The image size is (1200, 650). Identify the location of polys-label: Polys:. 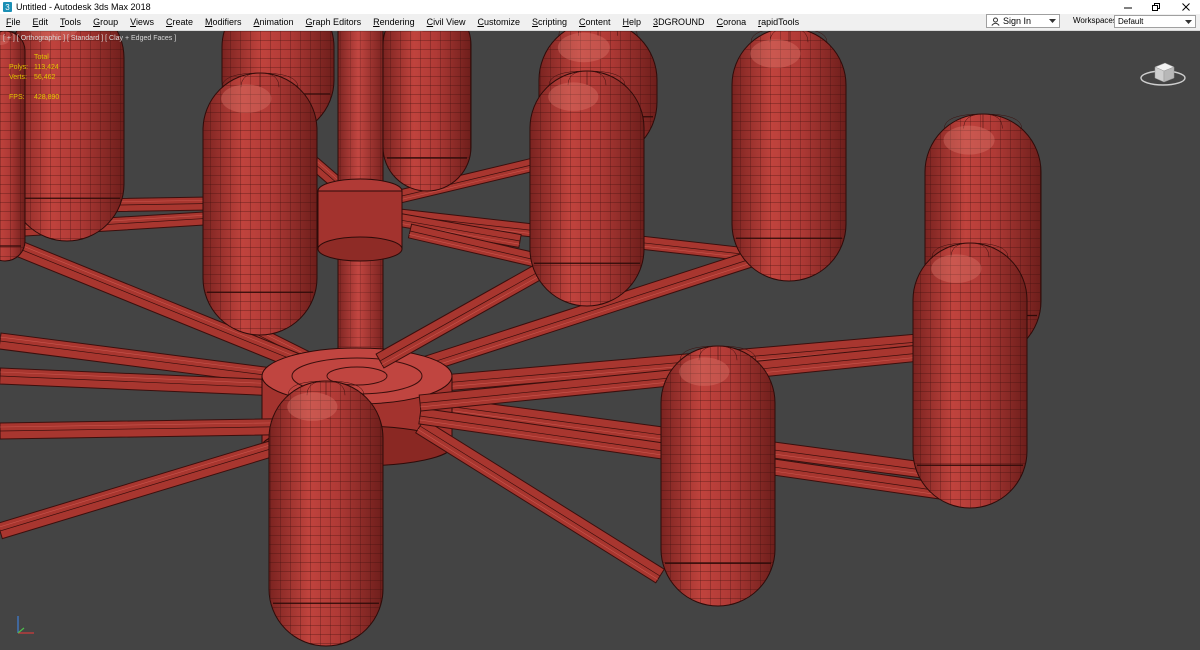
(19, 67).